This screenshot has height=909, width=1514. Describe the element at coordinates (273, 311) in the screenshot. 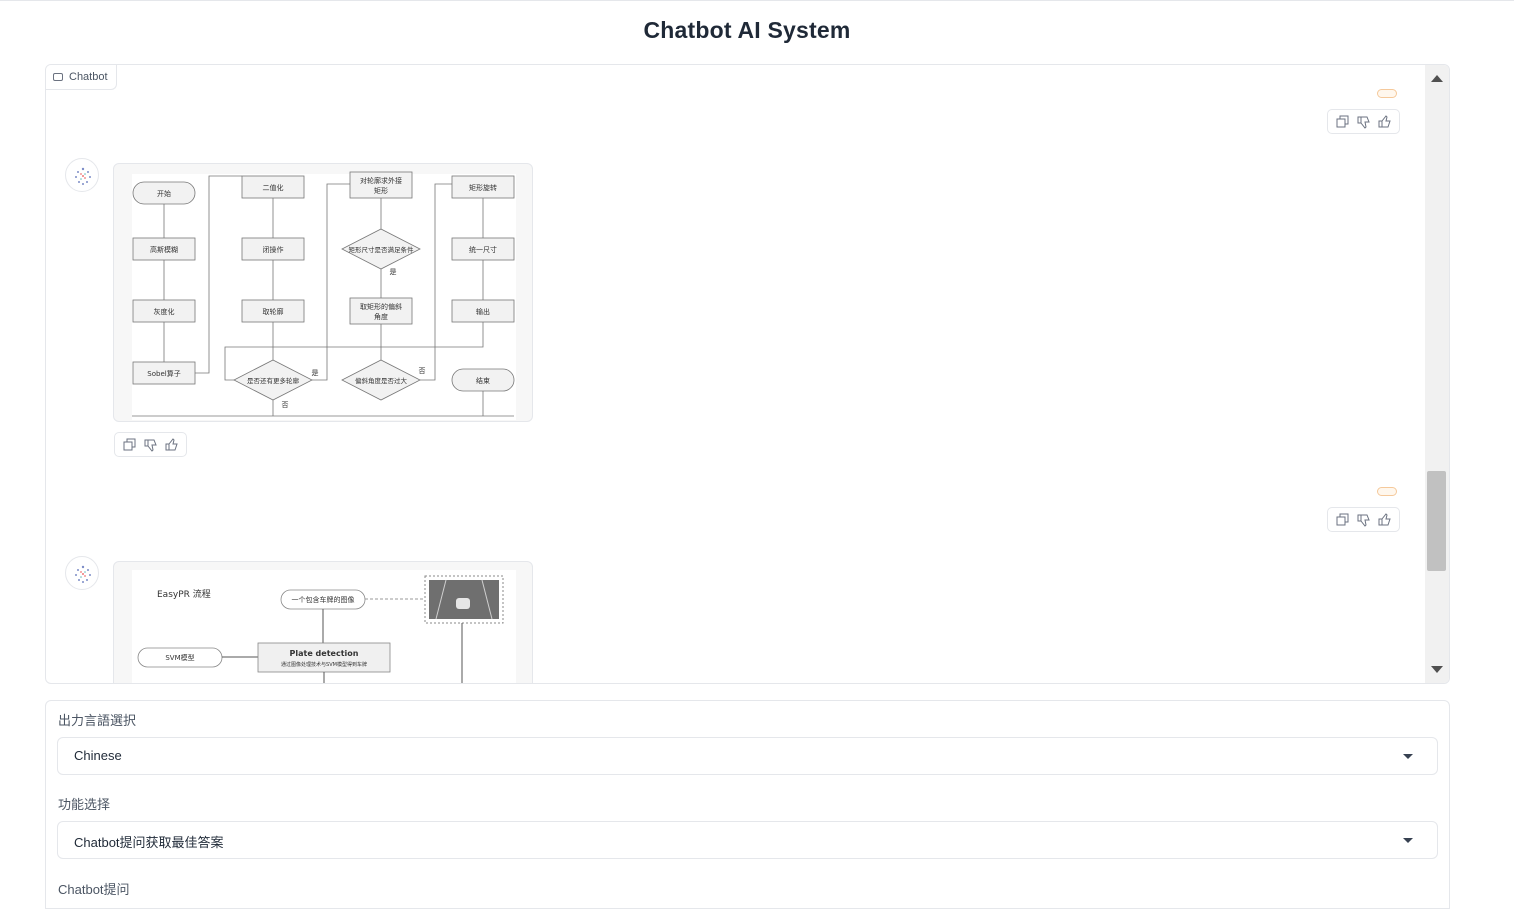

I see `svg-text: 取轮廓` at that location.